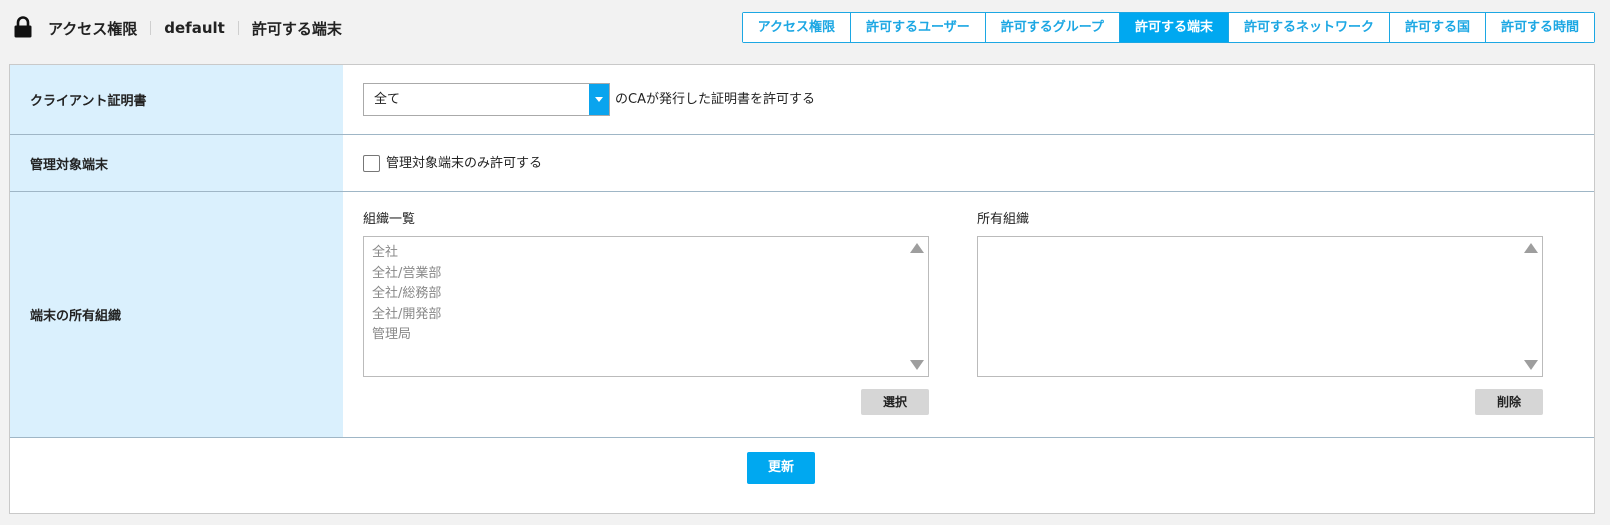 Image resolution: width=1610 pixels, height=525 pixels. I want to click on row-client-cert: クライアント証明書 全て のCAが発行した証明書を許可する, so click(802, 100).